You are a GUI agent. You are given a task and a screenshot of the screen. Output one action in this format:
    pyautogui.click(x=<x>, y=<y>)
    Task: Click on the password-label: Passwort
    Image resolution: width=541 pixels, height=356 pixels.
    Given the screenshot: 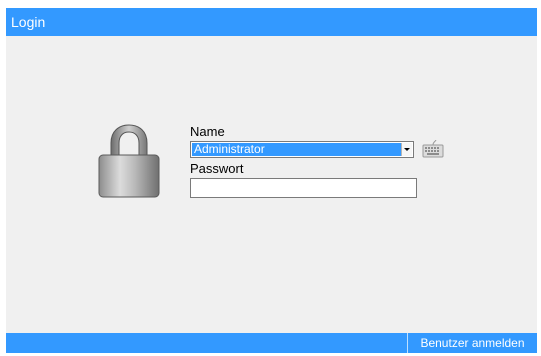 What is the action you would take?
    pyautogui.click(x=217, y=168)
    